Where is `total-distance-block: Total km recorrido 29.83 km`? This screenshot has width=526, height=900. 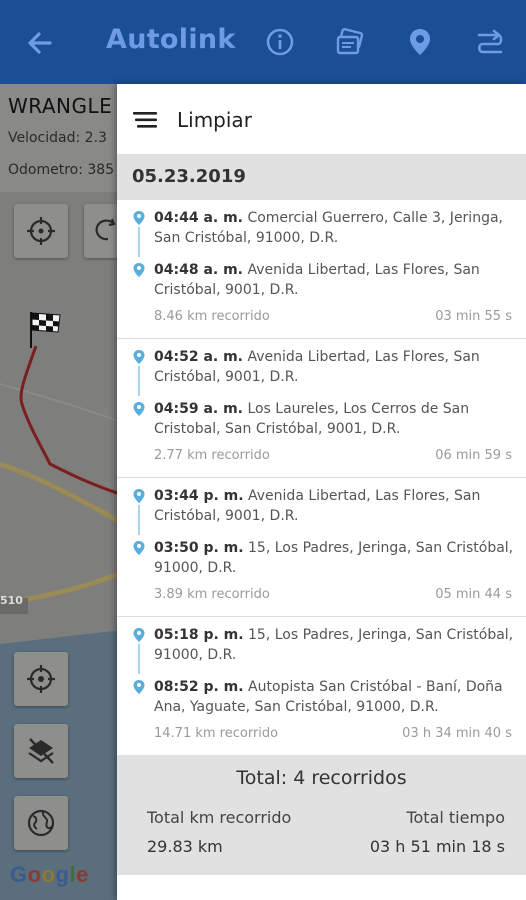 total-distance-block: Total km recorrido 29.83 km is located at coordinates (219, 832).